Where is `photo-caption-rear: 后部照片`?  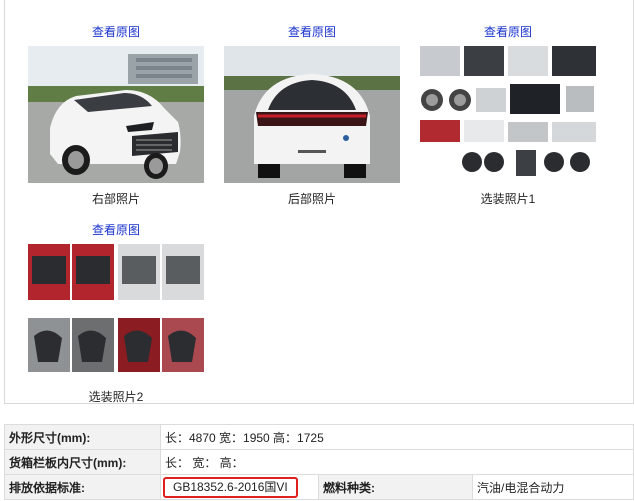 photo-caption-rear: 后部照片 is located at coordinates (311, 199).